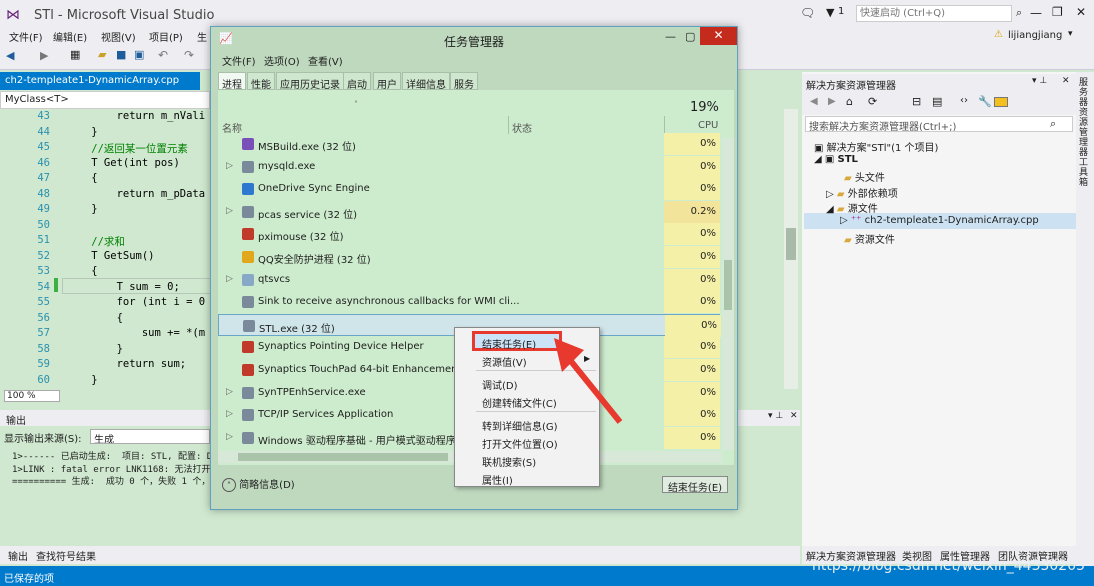  Describe the element at coordinates (830, 12) in the screenshot. I see `notification-flag-icon: ▼` at that location.